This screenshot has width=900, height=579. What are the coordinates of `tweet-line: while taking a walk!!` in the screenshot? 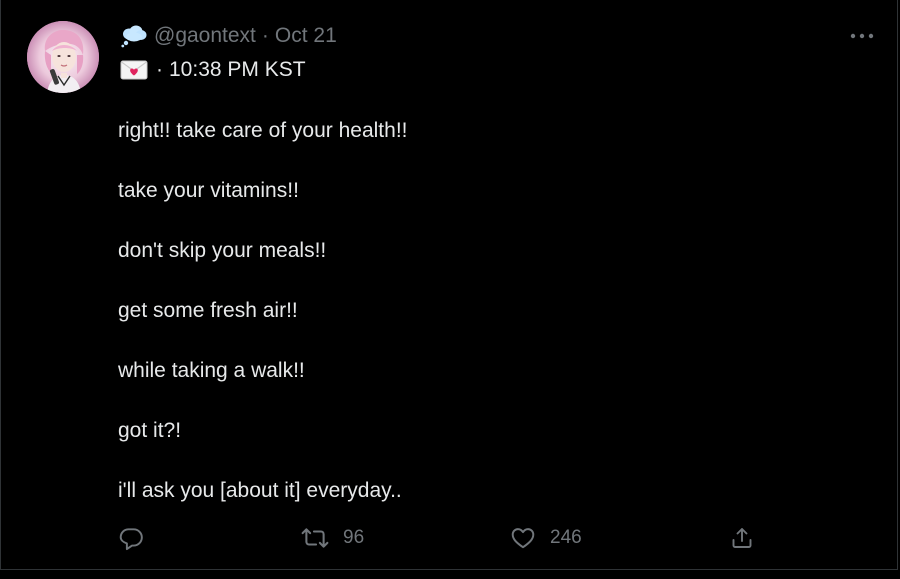 It's located at (211, 370).